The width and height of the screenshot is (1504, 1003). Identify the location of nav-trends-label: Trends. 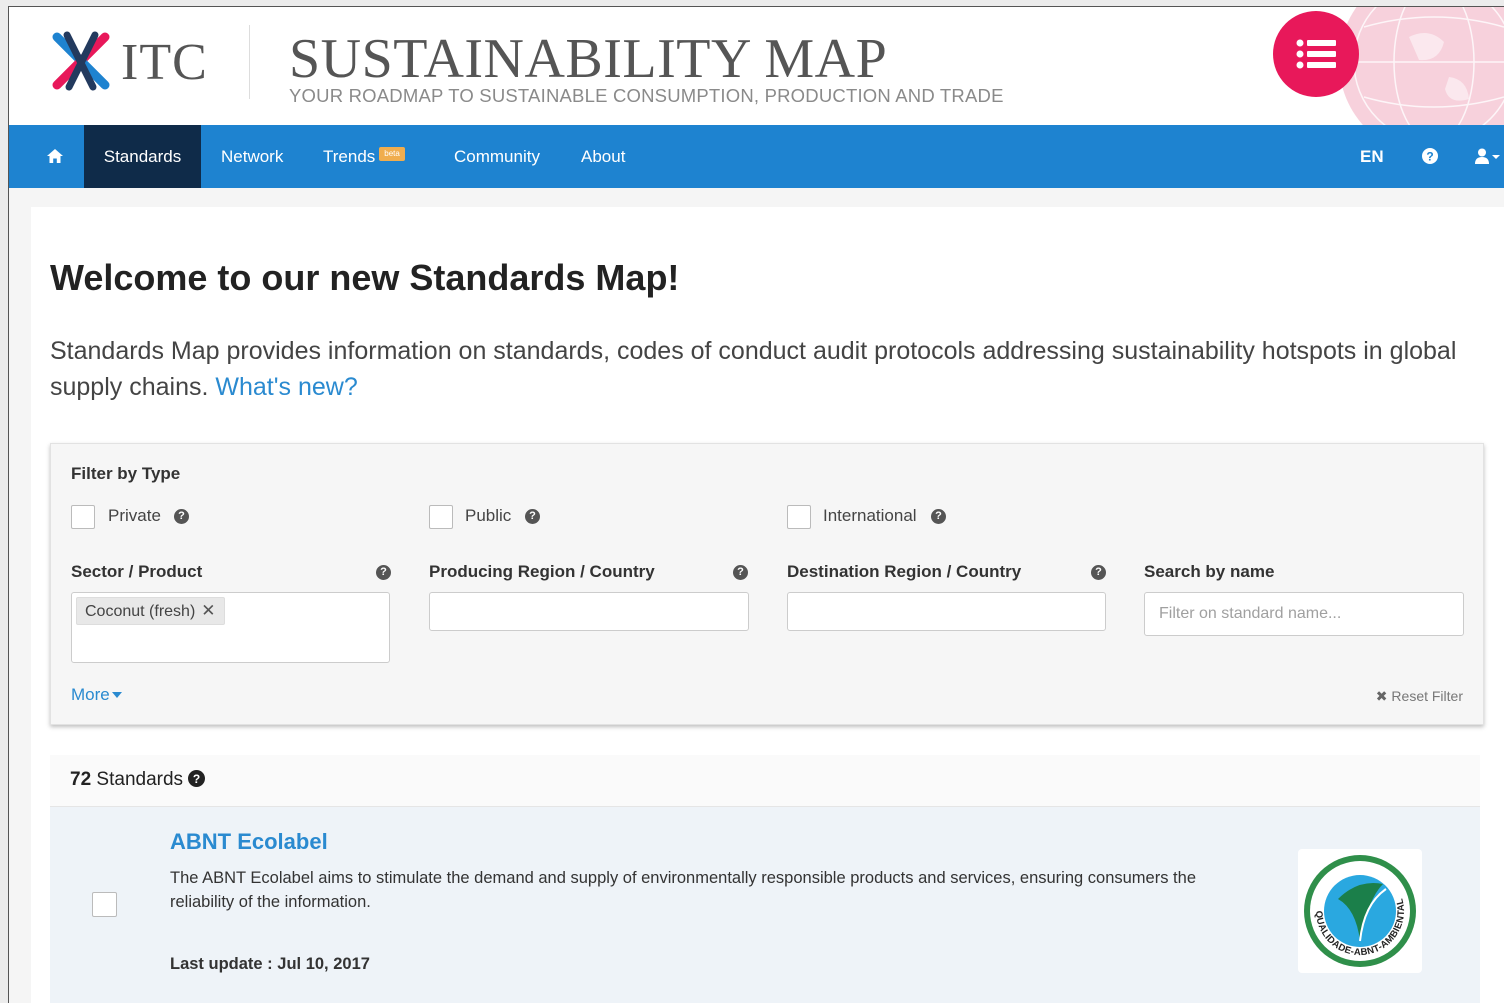
(349, 156).